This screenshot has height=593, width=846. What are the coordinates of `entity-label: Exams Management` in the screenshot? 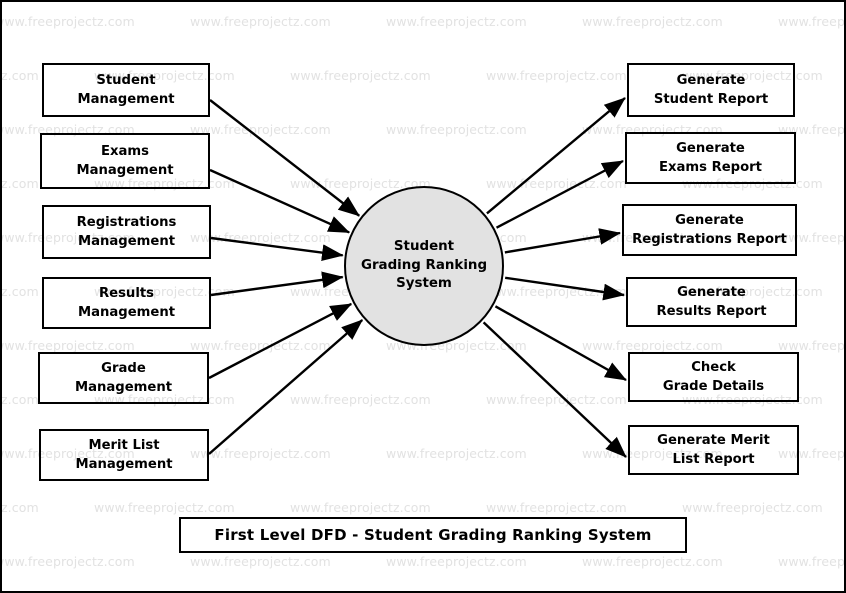 It's located at (124, 161).